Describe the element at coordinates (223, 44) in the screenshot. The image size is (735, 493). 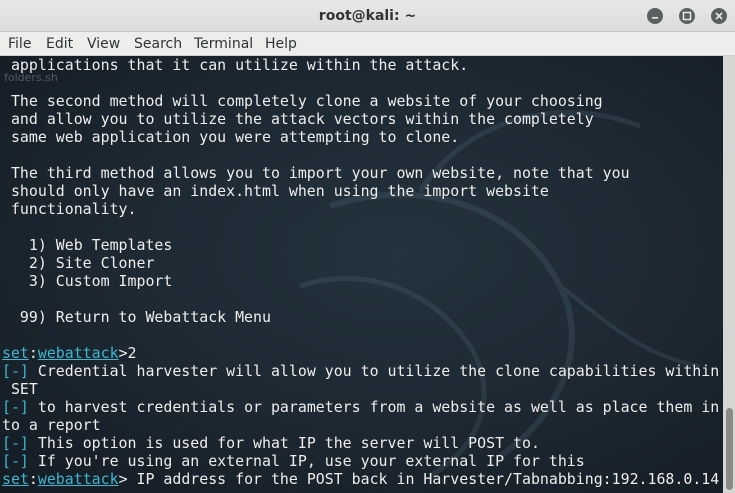
I see `menu-terminal: Terminal` at that location.